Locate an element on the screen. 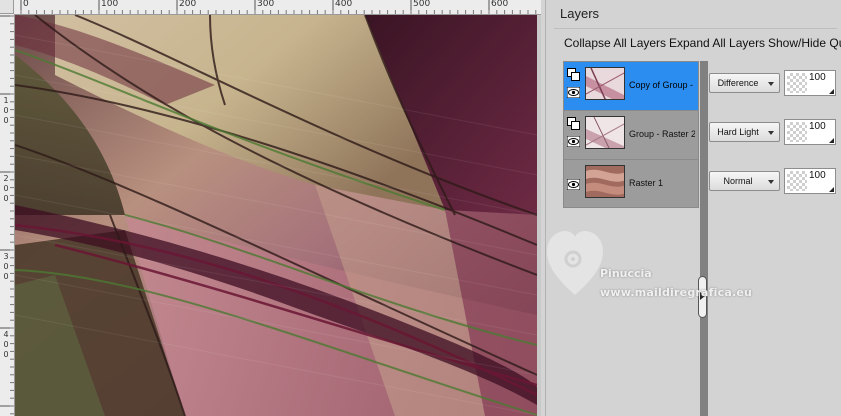 The width and height of the screenshot is (841, 416). panel-title: Layers is located at coordinates (580, 13).